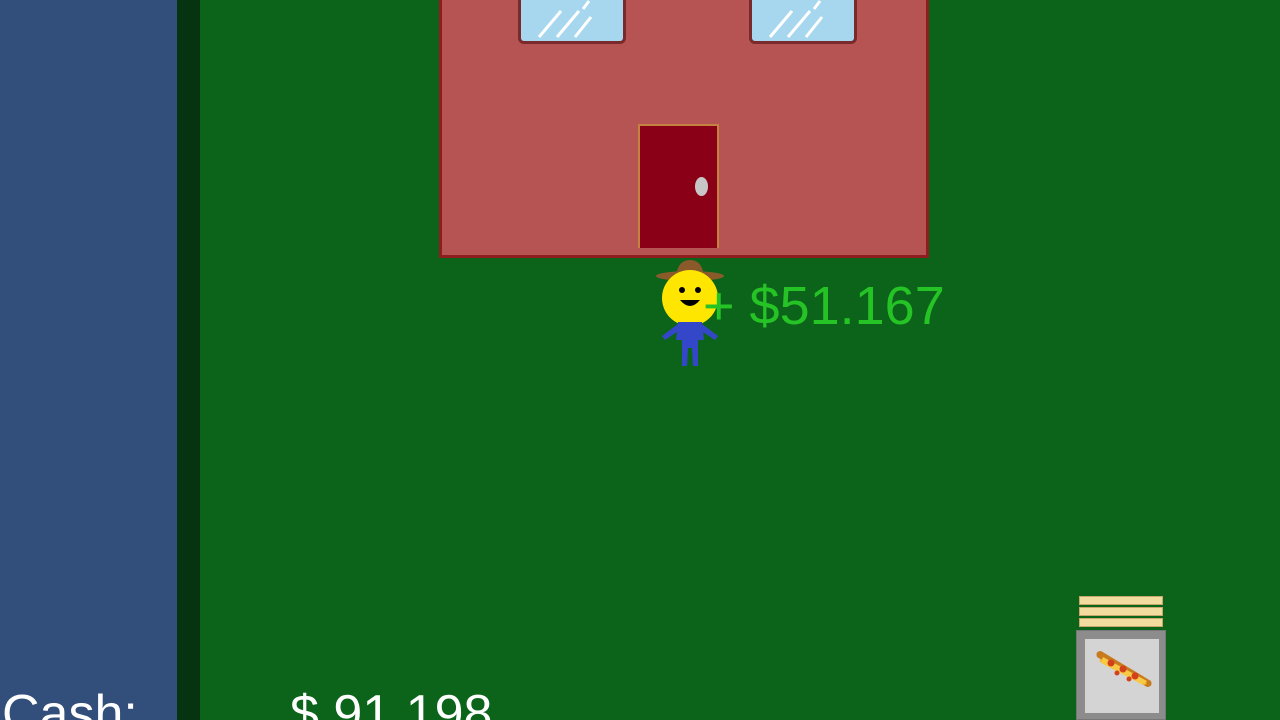 The width and height of the screenshot is (1280, 720). Describe the element at coordinates (701, 186) in the screenshot. I see `door-knob` at that location.